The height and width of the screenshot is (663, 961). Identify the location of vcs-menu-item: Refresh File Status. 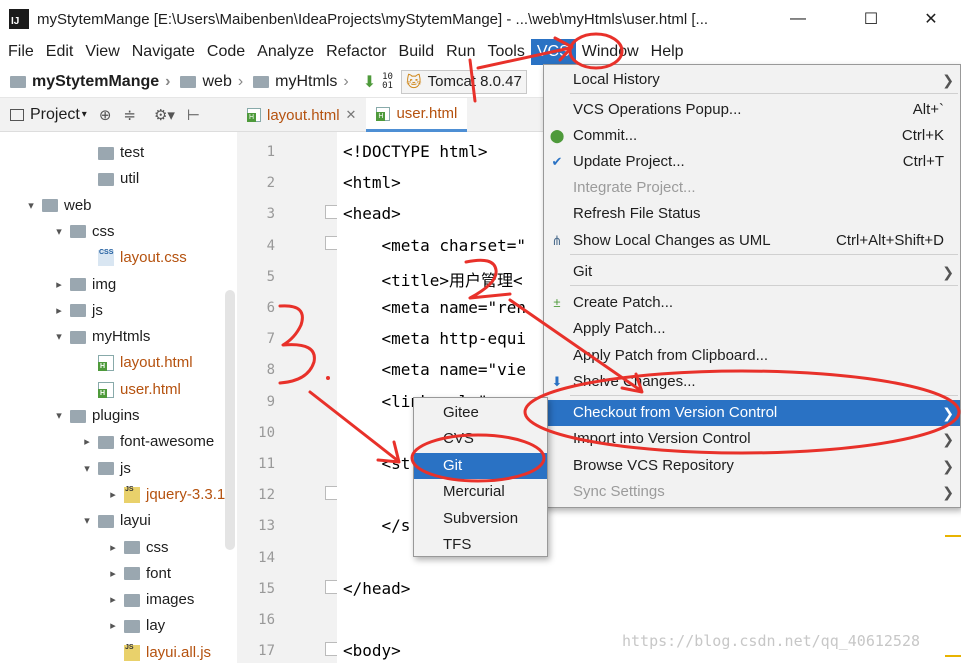
(752, 214).